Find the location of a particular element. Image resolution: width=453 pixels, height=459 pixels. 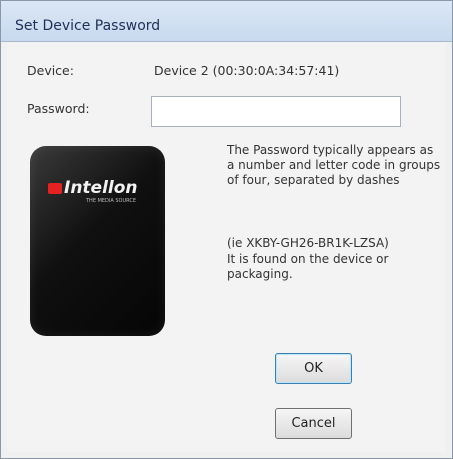

ok-button: OK is located at coordinates (313, 368).